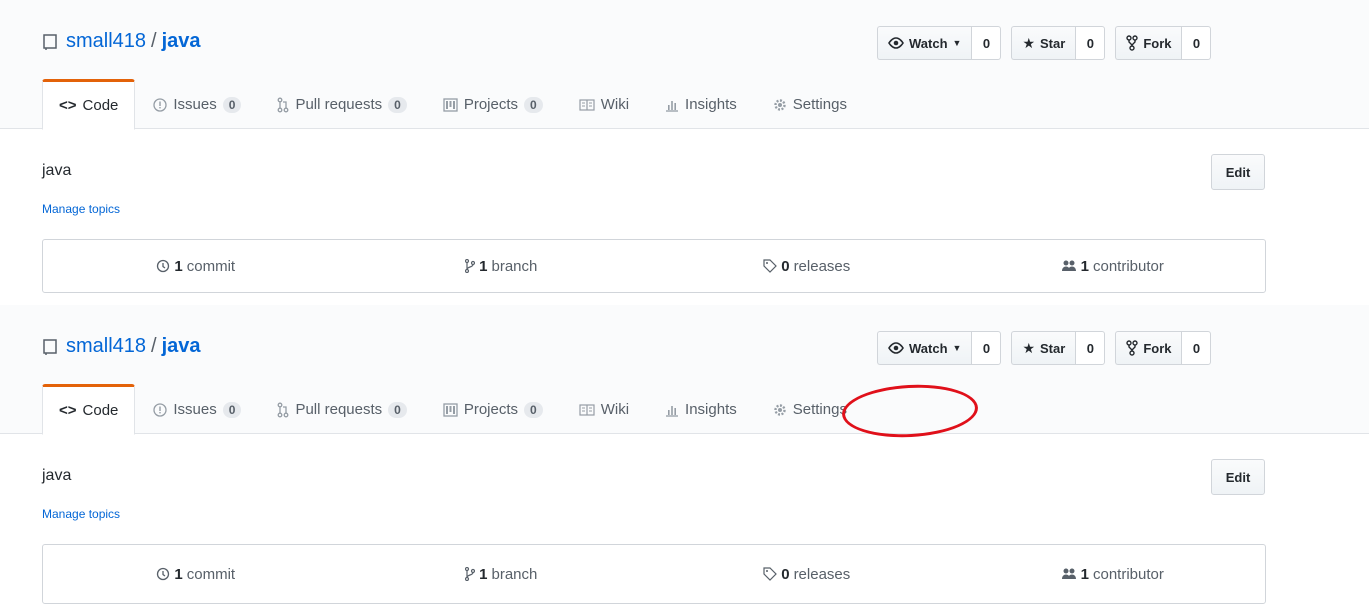  Describe the element at coordinates (211, 574) in the screenshot. I see `commits-label: commit` at that location.